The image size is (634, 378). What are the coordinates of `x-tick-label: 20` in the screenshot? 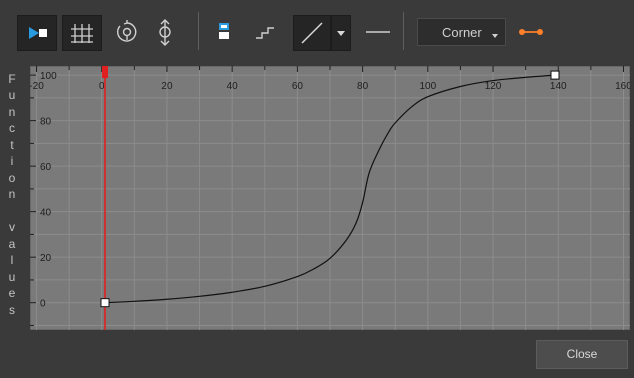 It's located at (167, 86).